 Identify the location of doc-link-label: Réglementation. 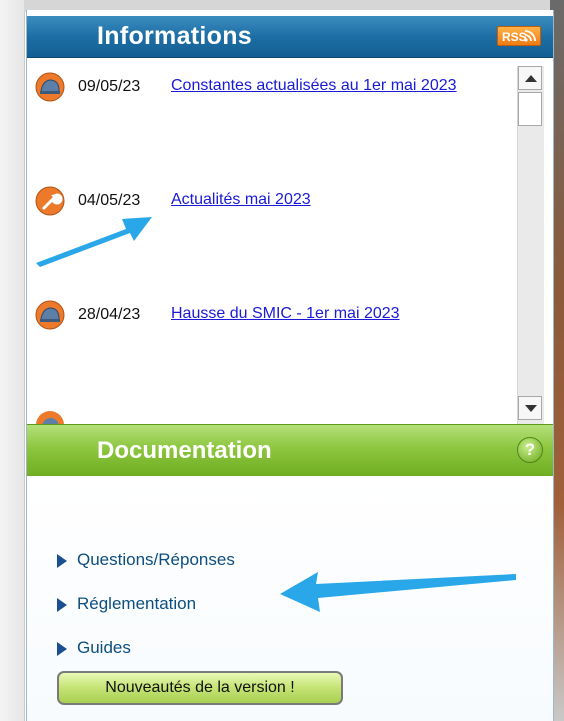
(137, 603).